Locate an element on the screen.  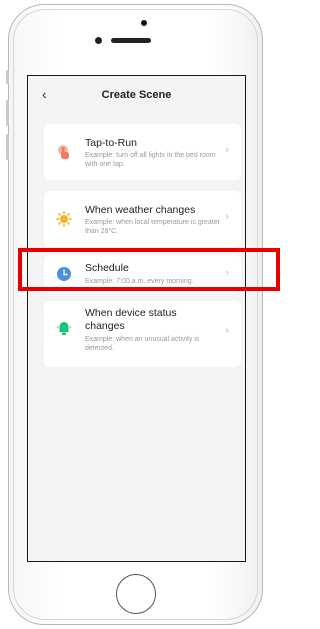
header-bar: ‹ Create Scene is located at coordinates (136, 96).